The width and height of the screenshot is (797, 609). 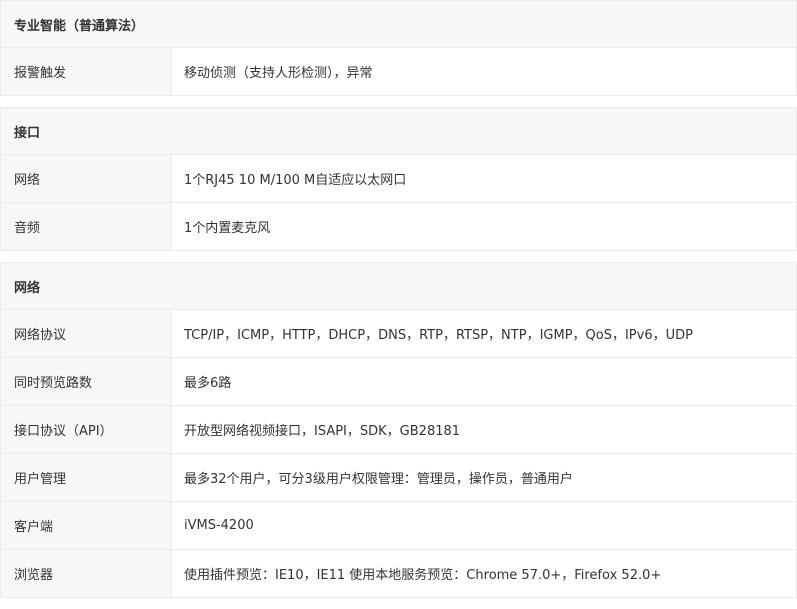 What do you see at coordinates (86, 333) in the screenshot?
I see `row-label: 网络协议` at bounding box center [86, 333].